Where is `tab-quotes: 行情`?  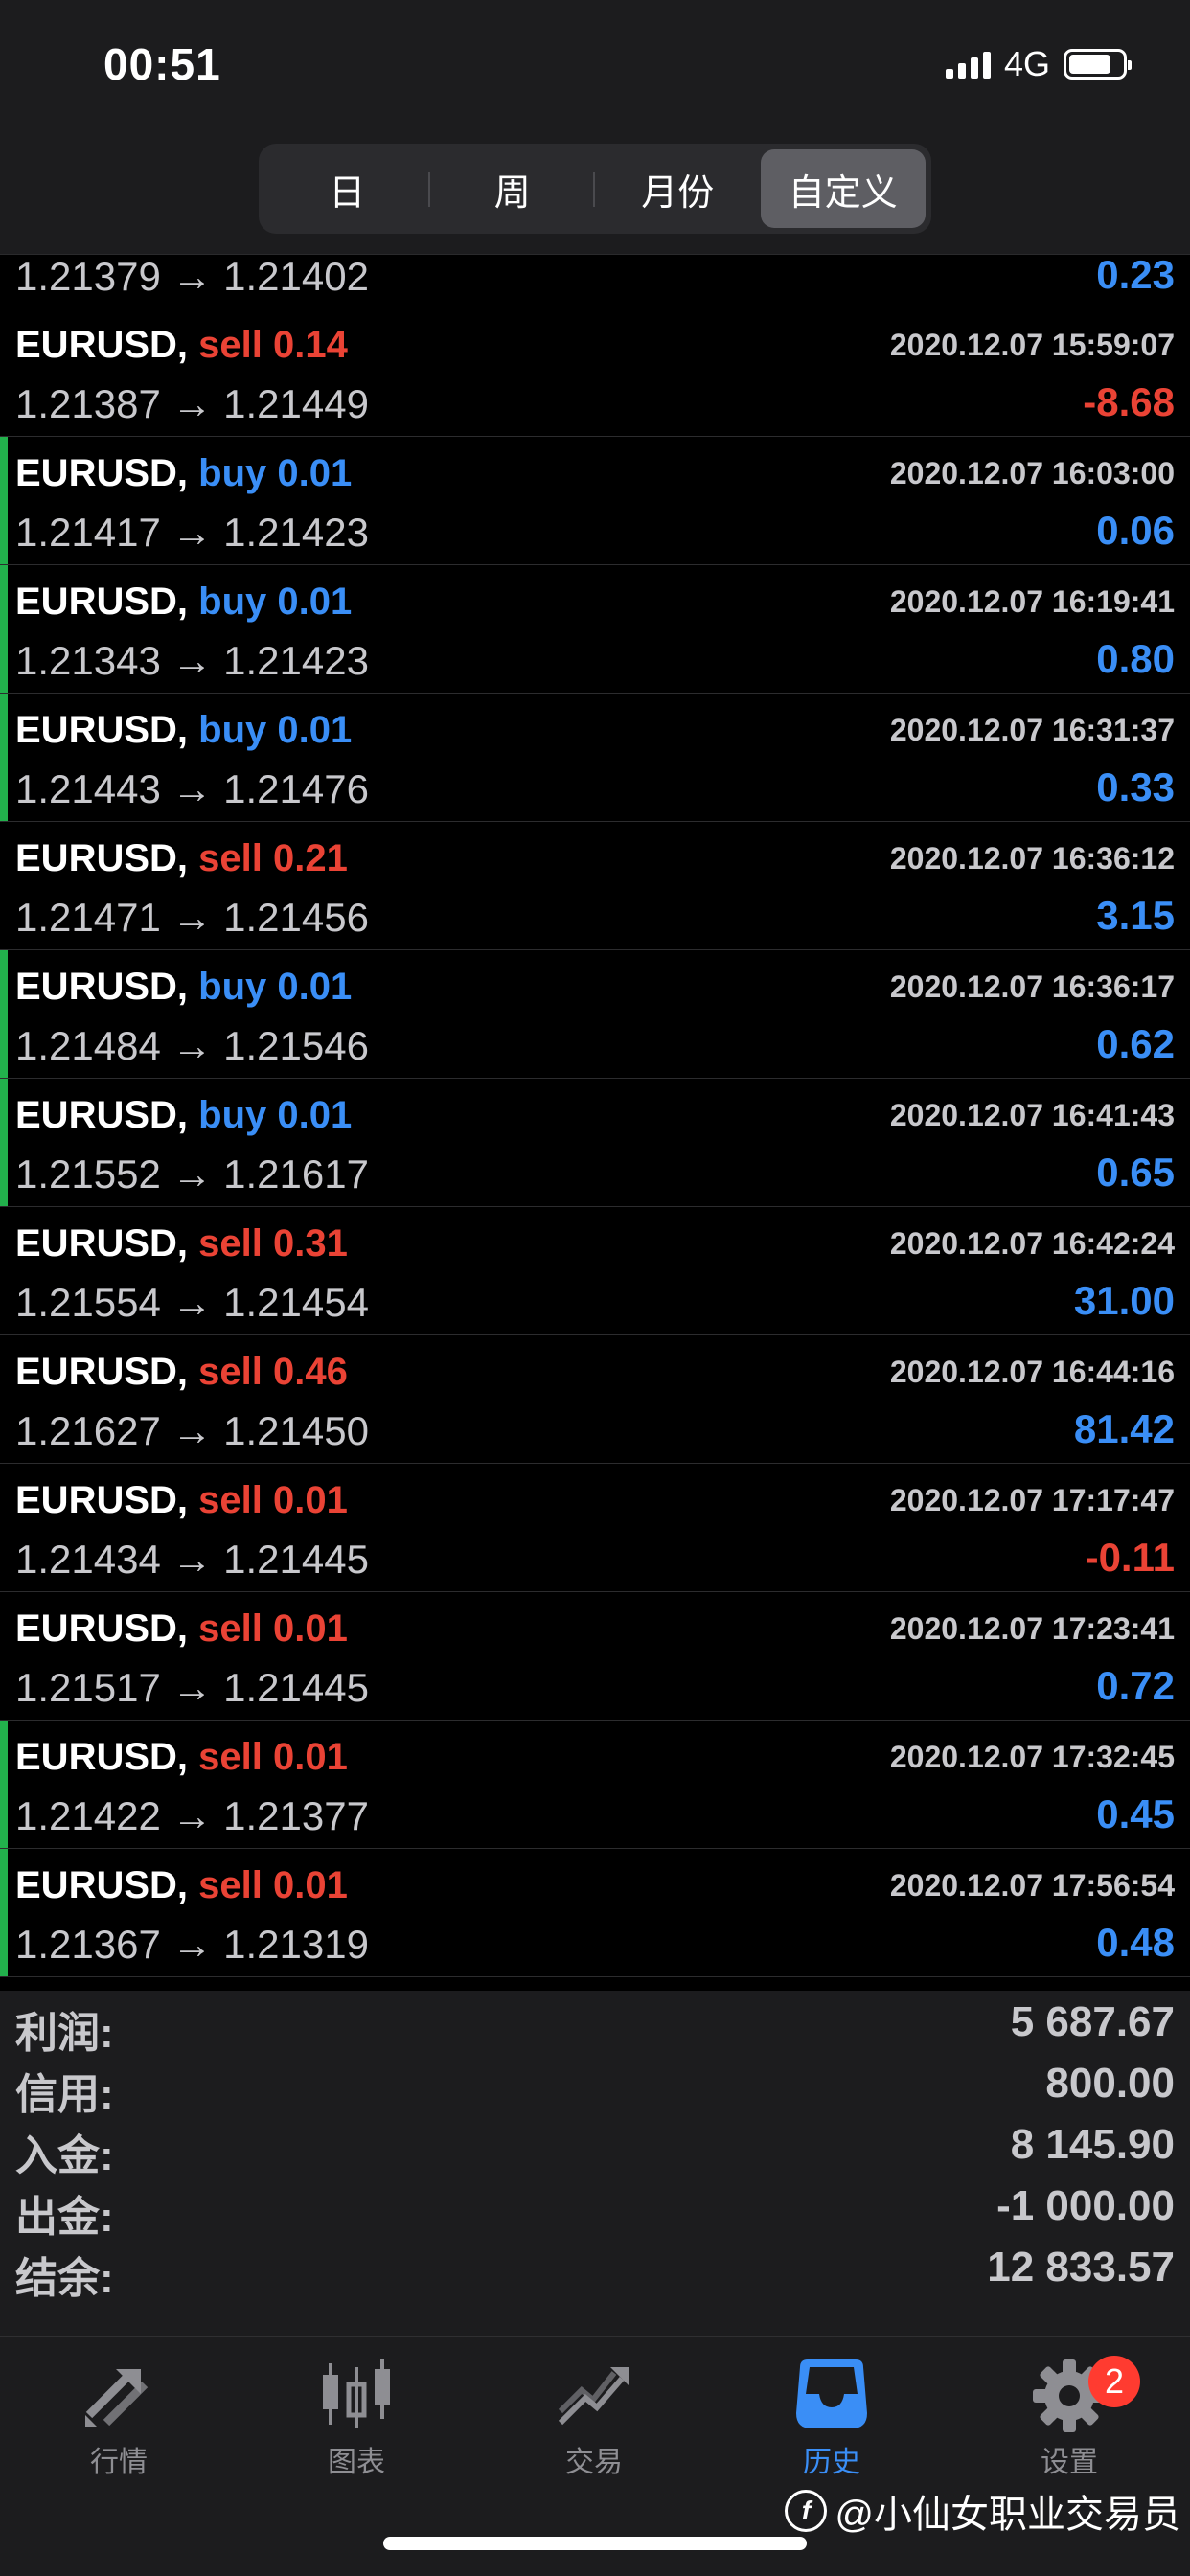 tab-quotes: 行情 is located at coordinates (119, 2423).